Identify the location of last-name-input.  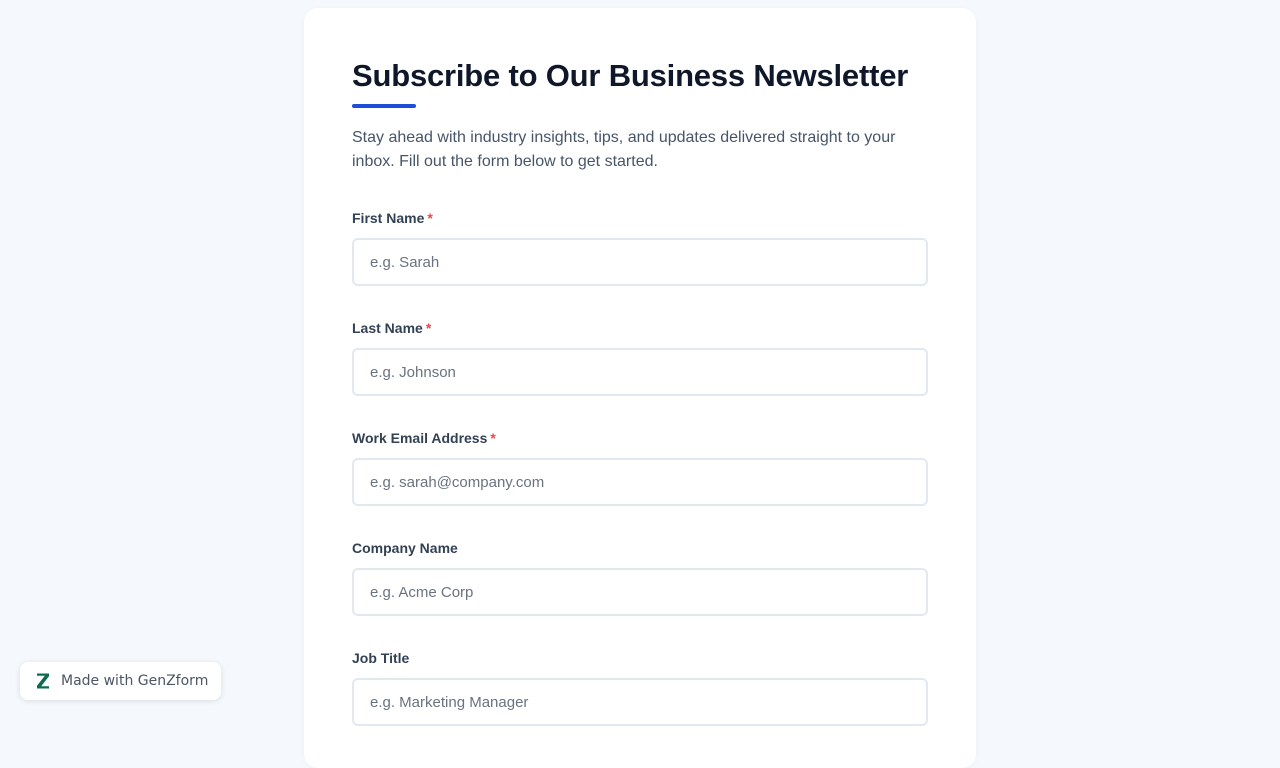
(640, 372).